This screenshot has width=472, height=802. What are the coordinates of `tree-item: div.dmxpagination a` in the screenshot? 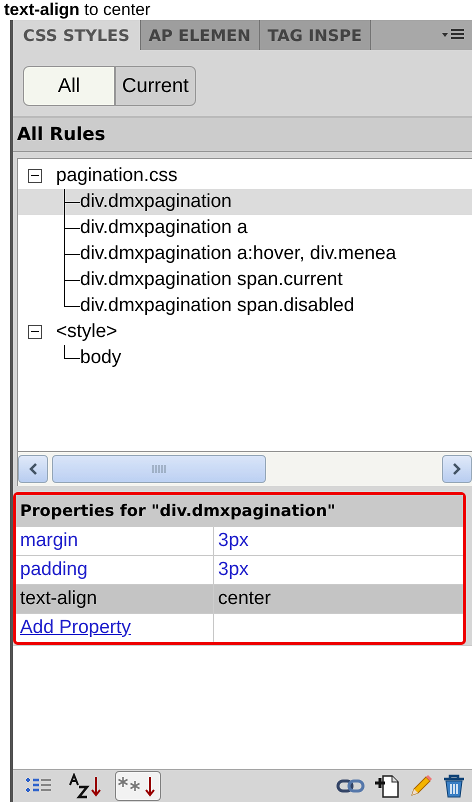 It's located at (164, 228).